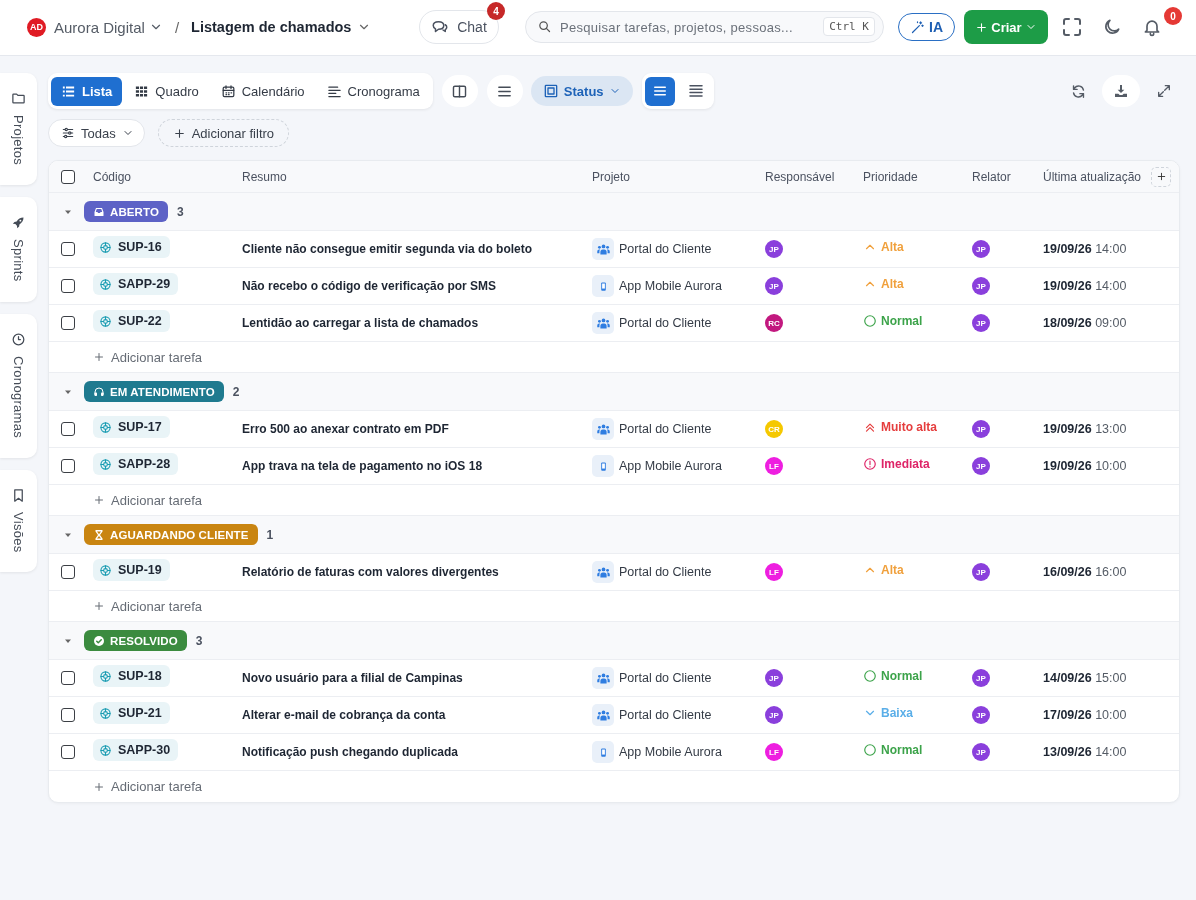 The width and height of the screenshot is (1196, 900). I want to click on unread-count: 4, so click(496, 11).